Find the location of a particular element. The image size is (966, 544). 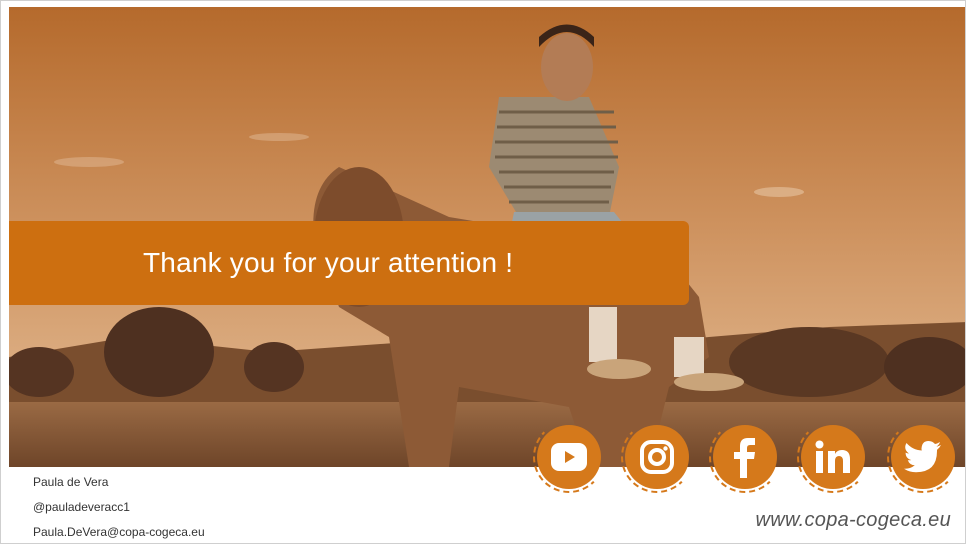

slide-title: Thank you for your attention ! is located at coordinates (328, 262).